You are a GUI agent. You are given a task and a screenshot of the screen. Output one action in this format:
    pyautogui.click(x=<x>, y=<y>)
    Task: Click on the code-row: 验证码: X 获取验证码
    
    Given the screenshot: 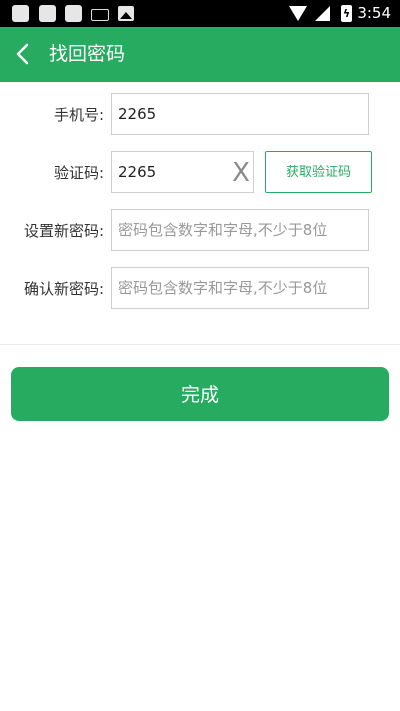 What is the action you would take?
    pyautogui.click(x=200, y=173)
    